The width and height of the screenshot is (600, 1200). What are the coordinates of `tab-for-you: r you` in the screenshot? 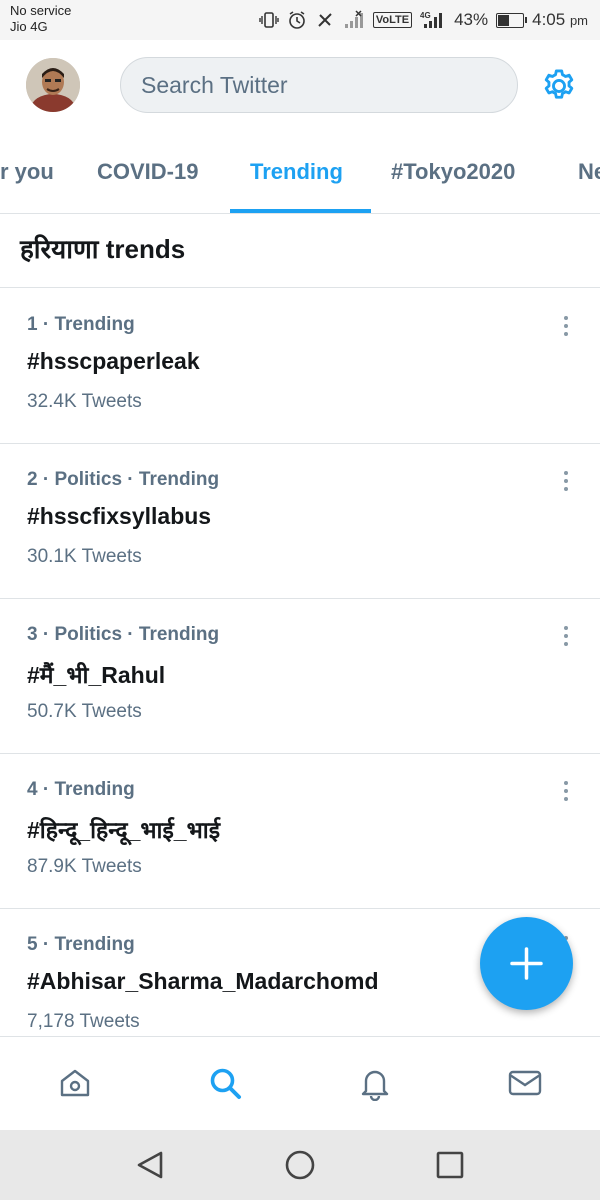 It's located at (27, 172).